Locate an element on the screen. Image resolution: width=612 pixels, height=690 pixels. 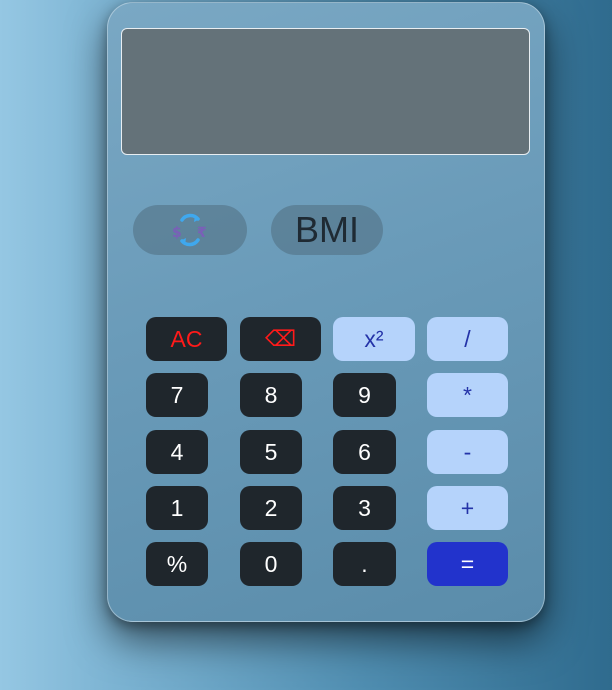
percent-button: % is located at coordinates (177, 564).